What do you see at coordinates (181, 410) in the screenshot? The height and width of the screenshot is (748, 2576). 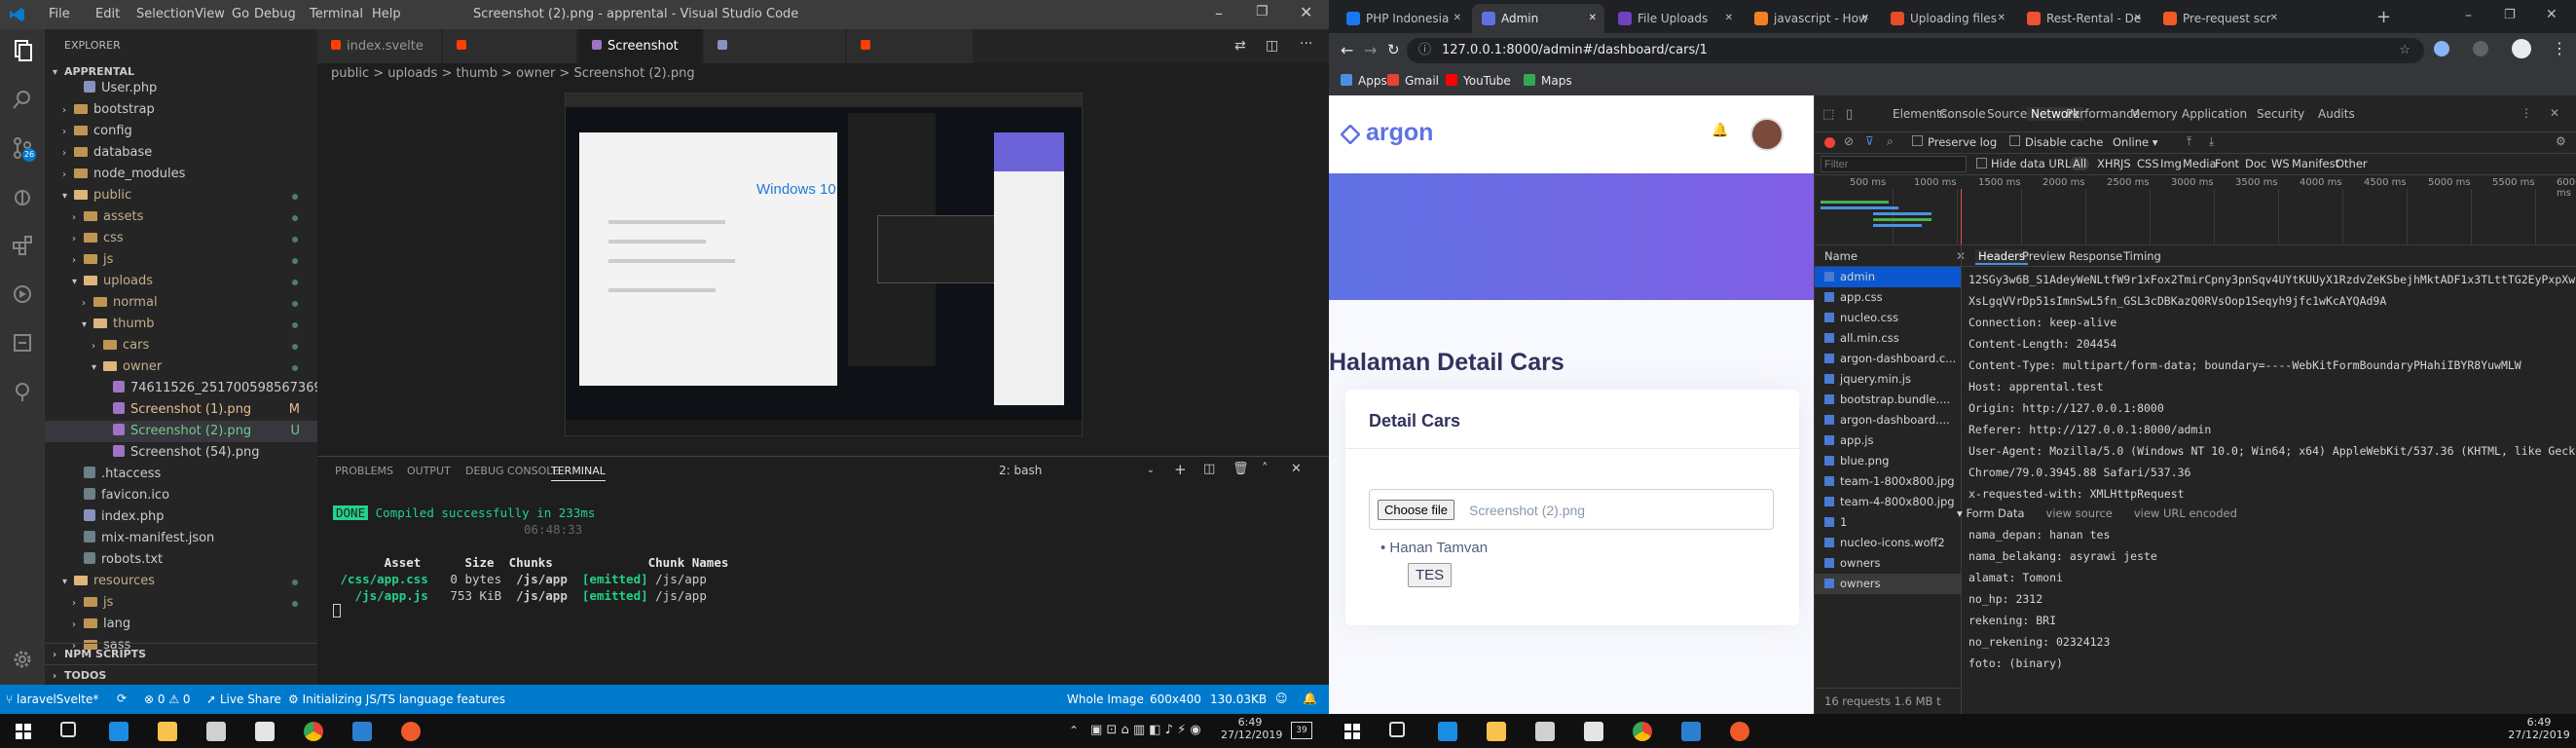 I see `tree-item: Screenshot (1).png M` at bounding box center [181, 410].